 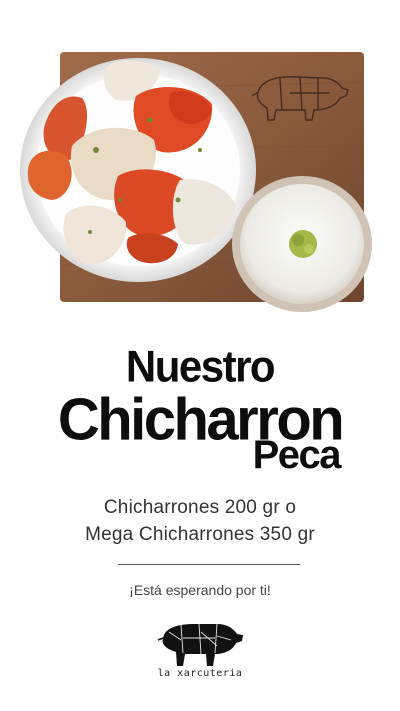 I want to click on description-line-2: Mega Chicharrones 350 gr, so click(x=200, y=534).